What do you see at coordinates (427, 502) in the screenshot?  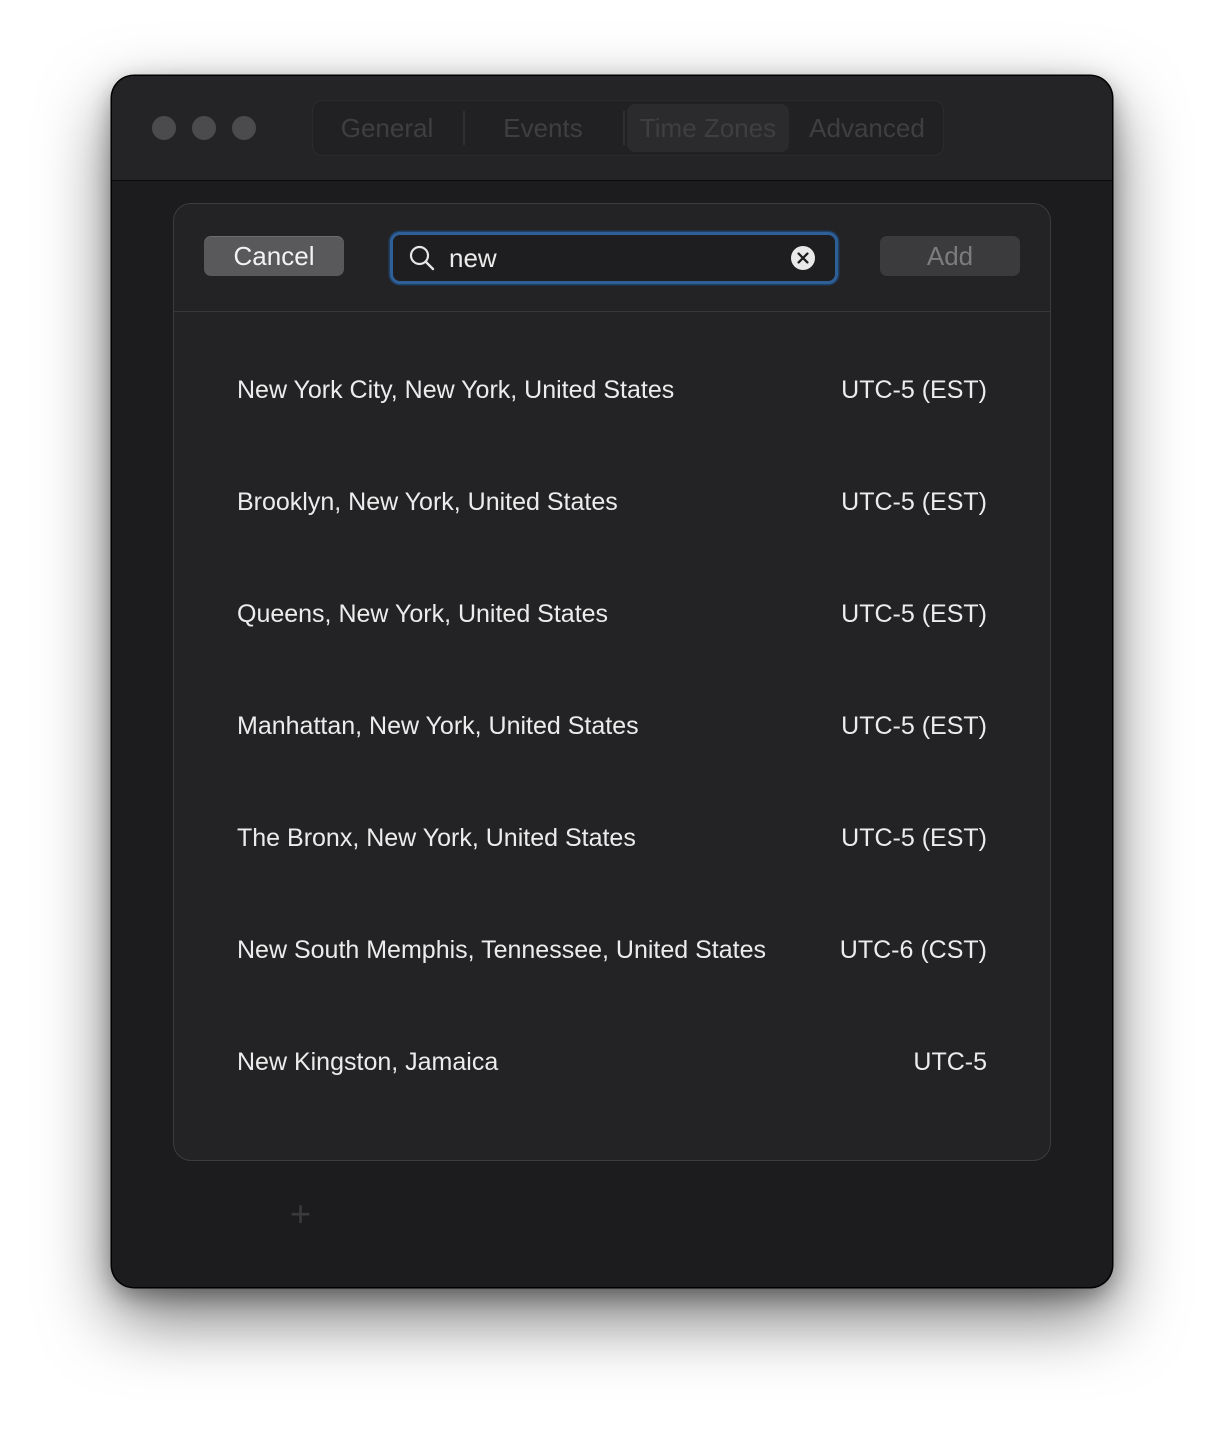 I see `result-city: Brooklyn, New York, United States` at bounding box center [427, 502].